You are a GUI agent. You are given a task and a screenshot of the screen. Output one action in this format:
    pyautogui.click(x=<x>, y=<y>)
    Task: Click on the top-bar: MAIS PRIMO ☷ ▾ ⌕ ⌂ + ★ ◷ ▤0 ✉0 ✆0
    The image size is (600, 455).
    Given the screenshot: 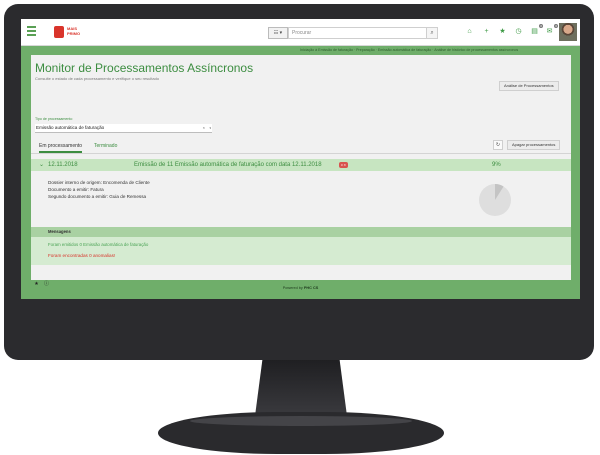 What is the action you would take?
    pyautogui.click(x=300, y=32)
    